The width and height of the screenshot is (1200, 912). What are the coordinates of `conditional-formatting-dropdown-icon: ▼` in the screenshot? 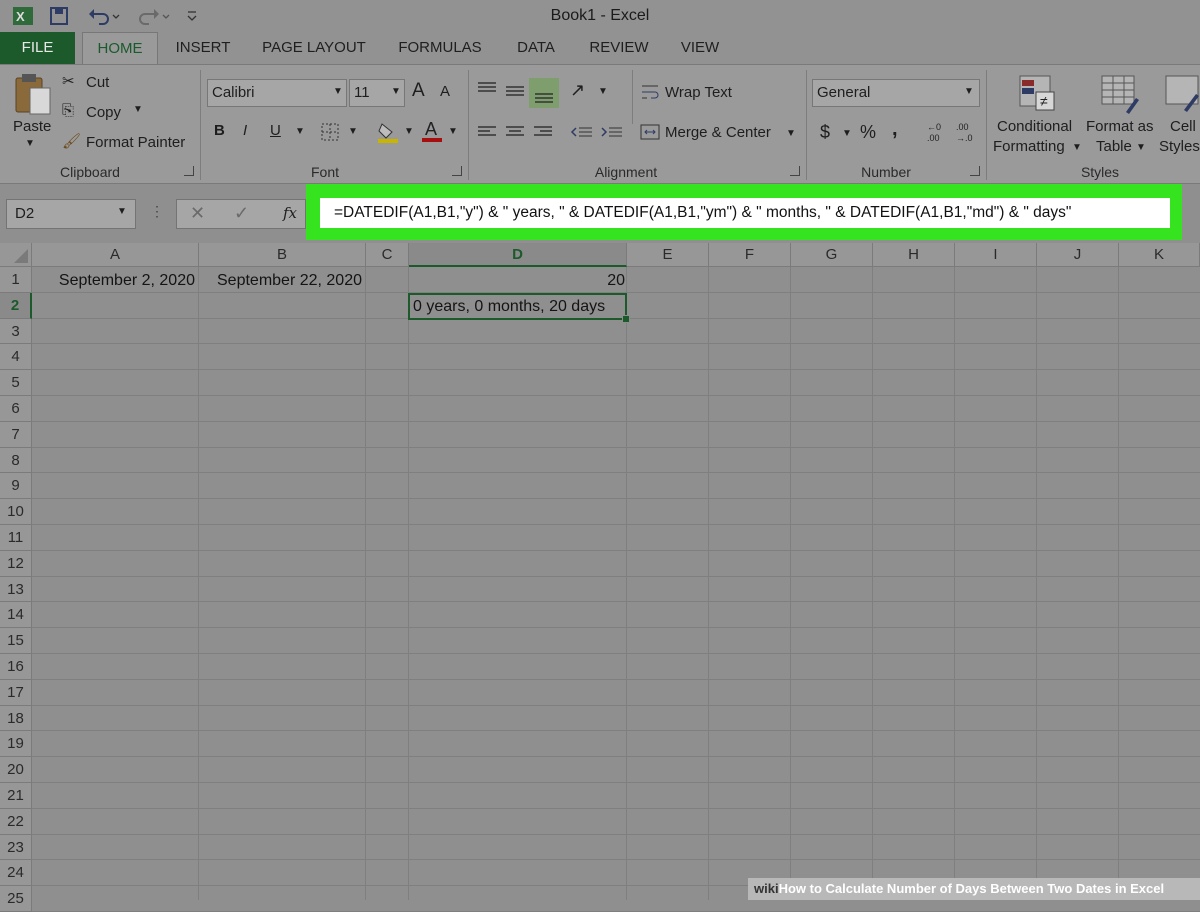 It's located at (1077, 147).